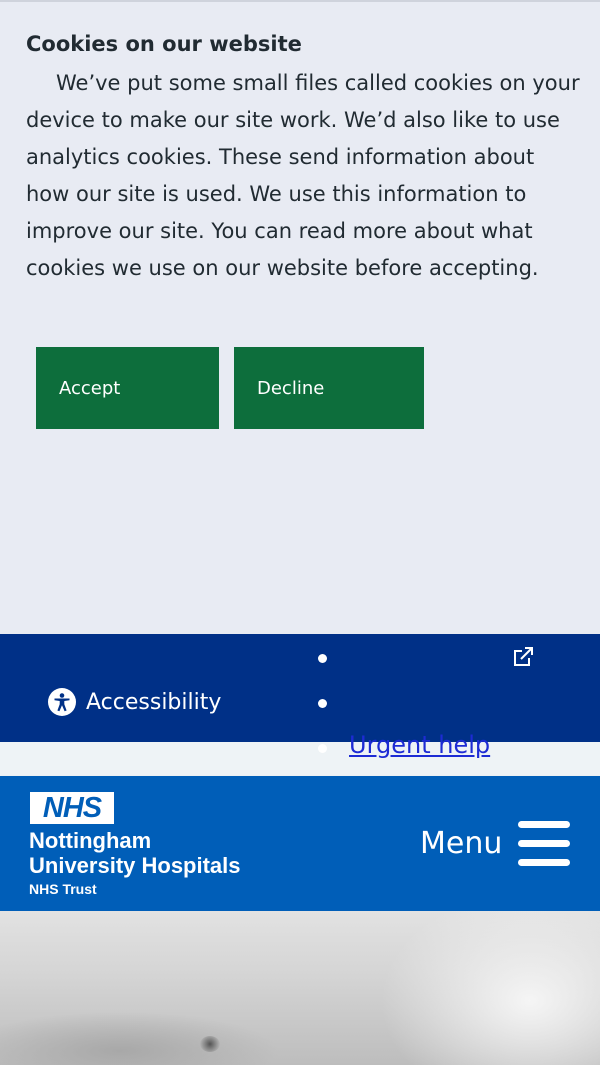 The width and height of the screenshot is (600, 1065). I want to click on hamburger-menu-icon, so click(544, 844).